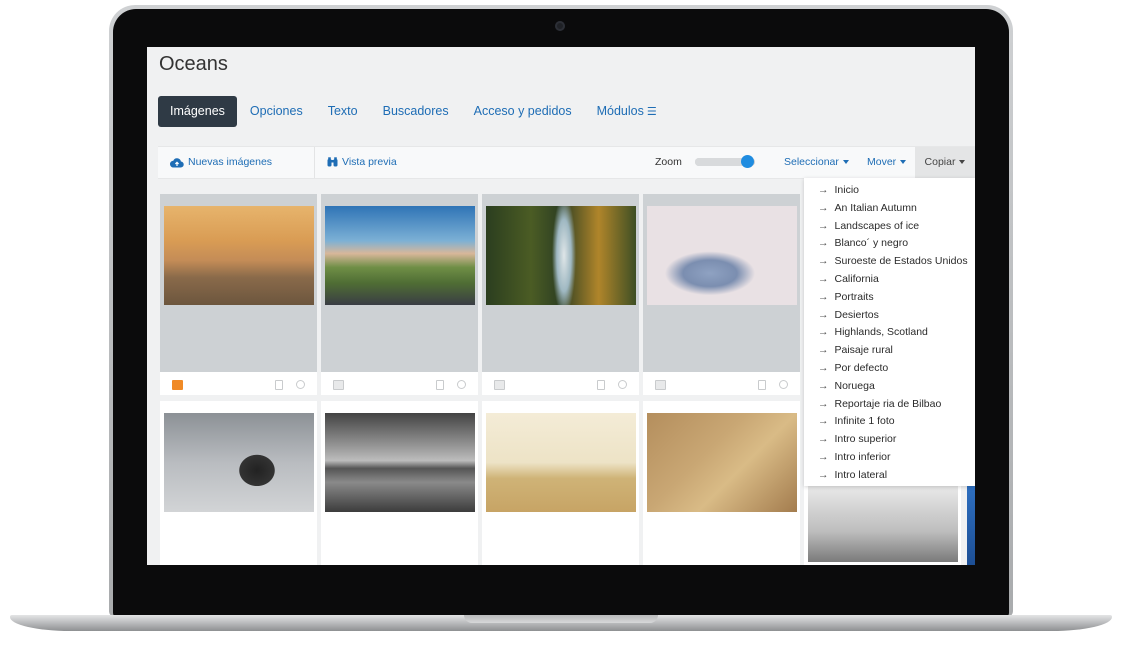 Image resolution: width=1122 pixels, height=655 pixels. Describe the element at coordinates (889, 387) in the screenshot. I see `menu-item: → Noruega` at that location.